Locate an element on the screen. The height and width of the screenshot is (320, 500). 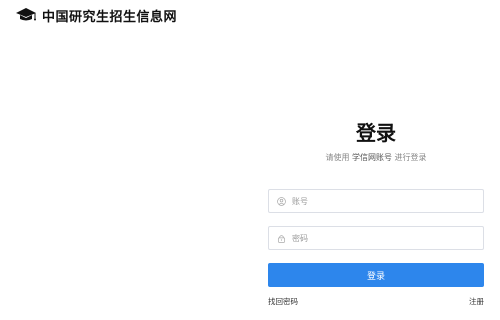
lock-icon is located at coordinates (281, 238).